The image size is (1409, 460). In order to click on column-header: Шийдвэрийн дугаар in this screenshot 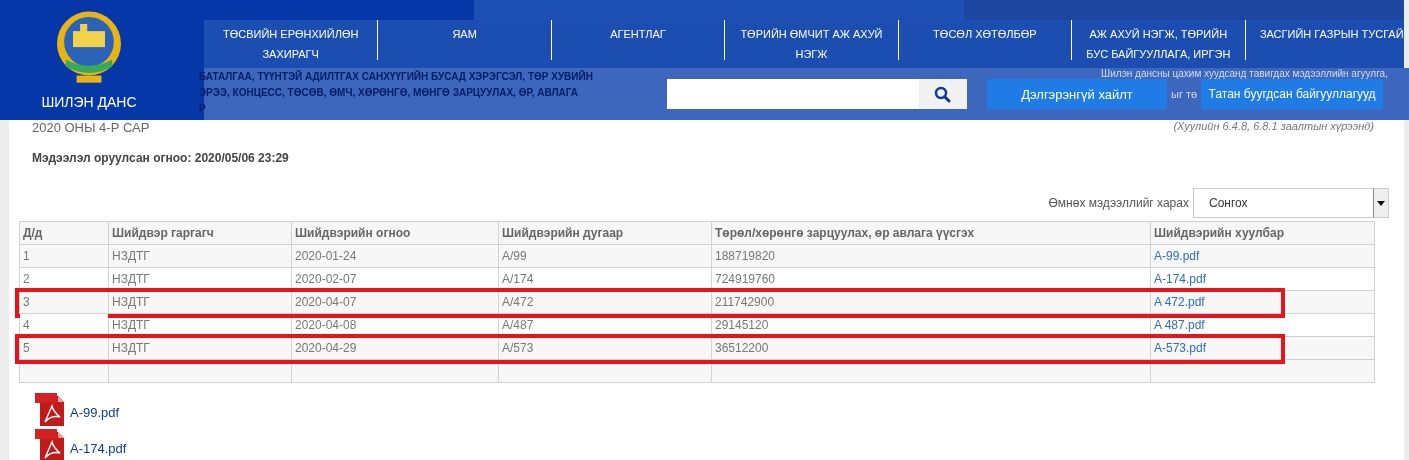, I will do `click(605, 233)`.